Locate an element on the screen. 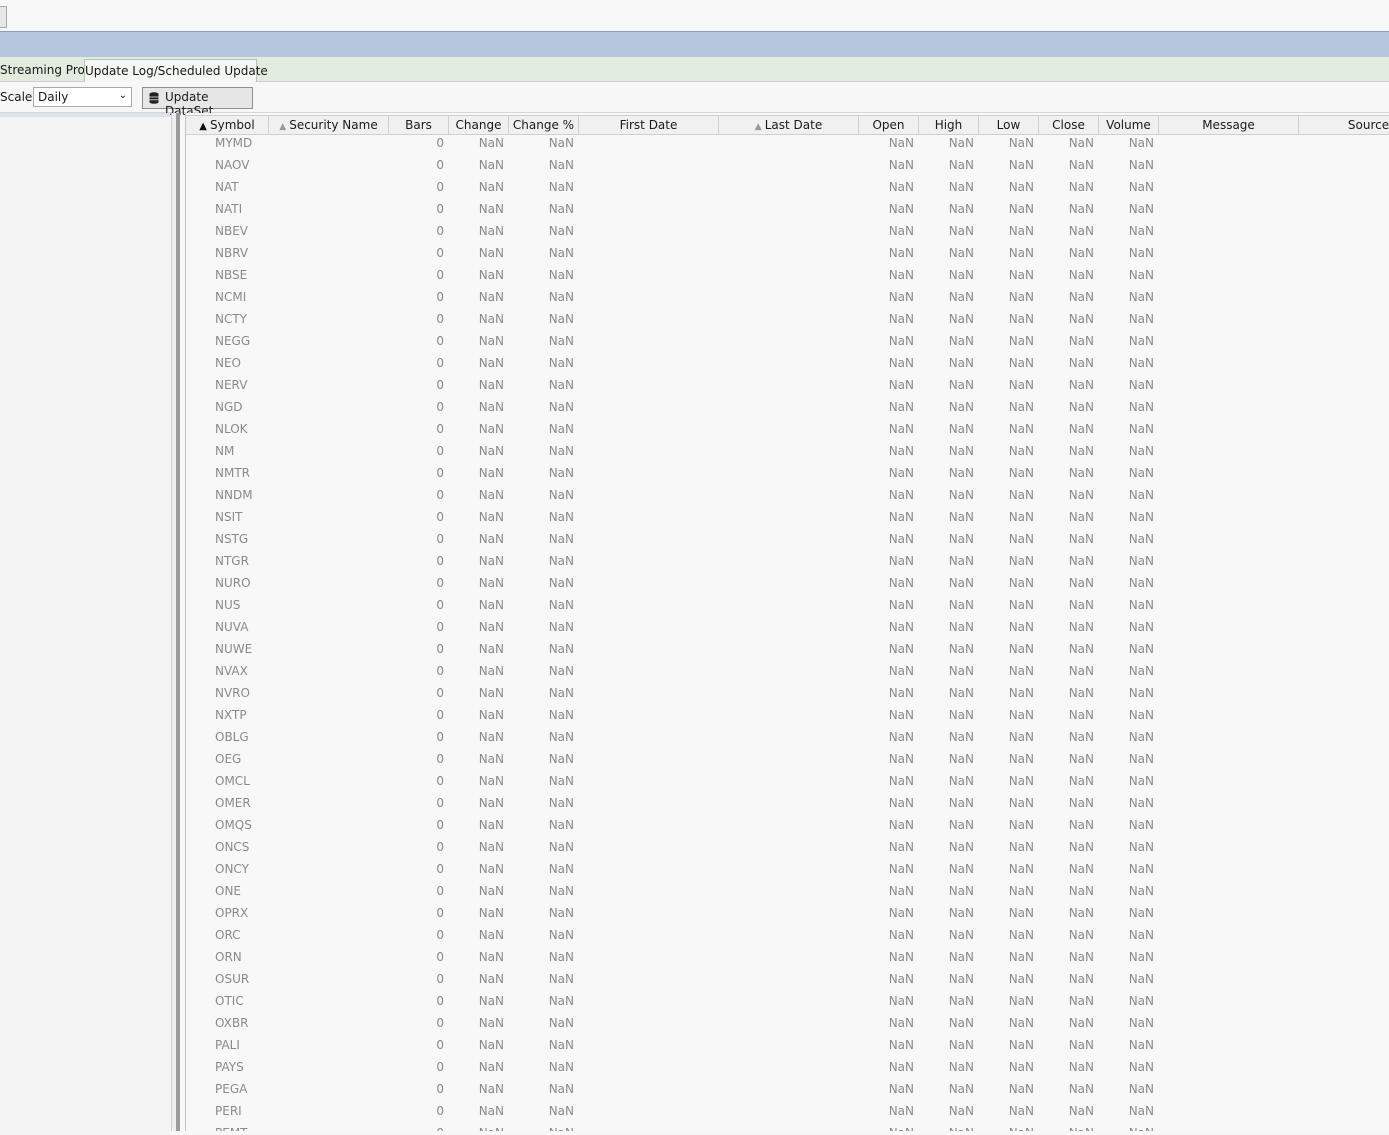 This screenshot has height=1135, width=1389. column-header-source: Source is located at coordinates (1344, 125).